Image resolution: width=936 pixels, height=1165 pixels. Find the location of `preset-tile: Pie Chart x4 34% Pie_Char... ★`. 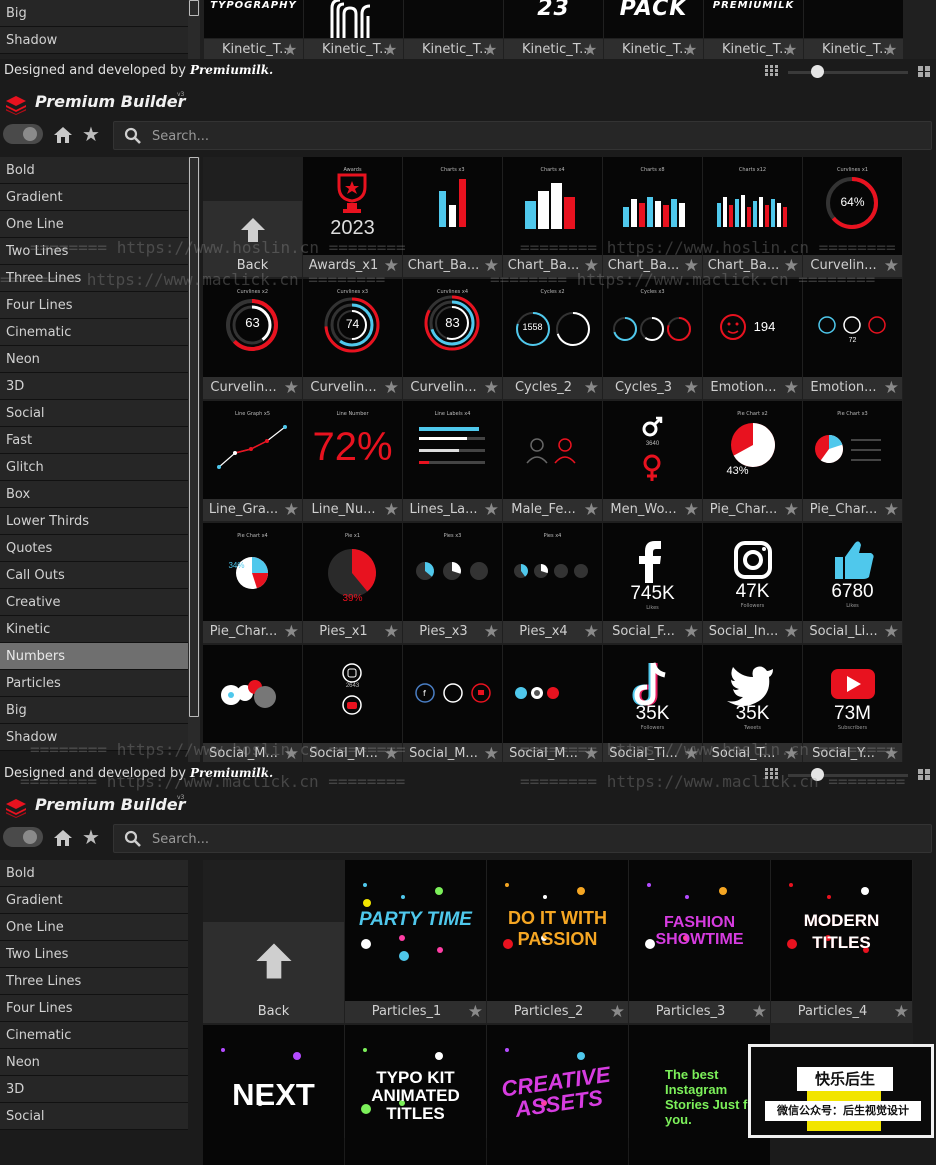

preset-tile: Pie Chart x4 34% Pie_Char... ★ is located at coordinates (252, 583).